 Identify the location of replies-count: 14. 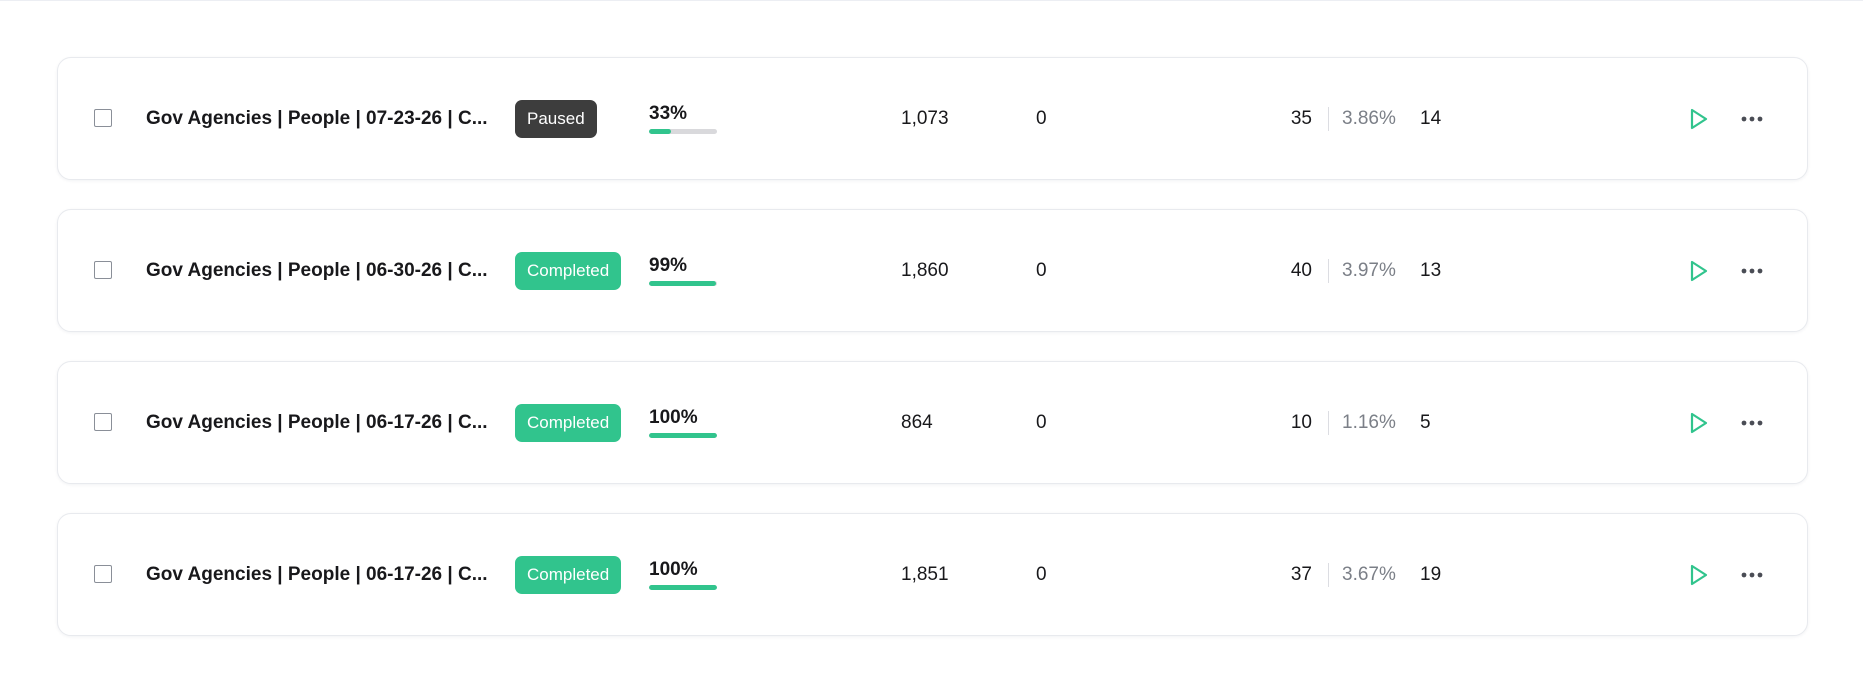
(1431, 118).